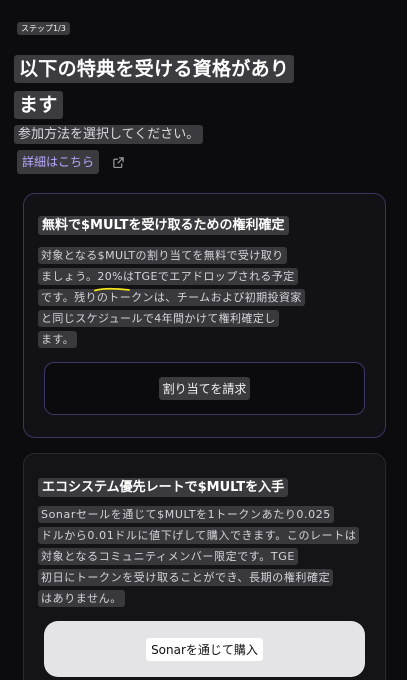 This screenshot has width=407, height=680. I want to click on buy-via-sonar-button: Sonarを通じて購入, so click(204, 649).